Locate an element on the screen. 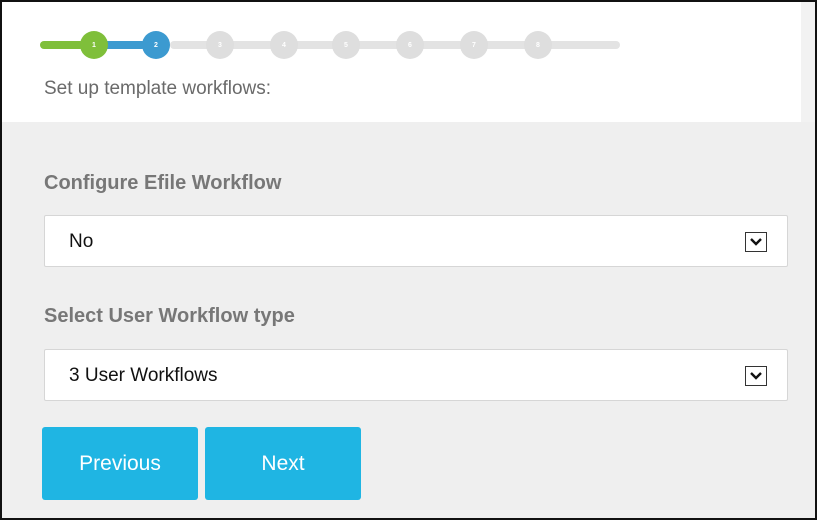  step-5: 5 is located at coordinates (346, 45).